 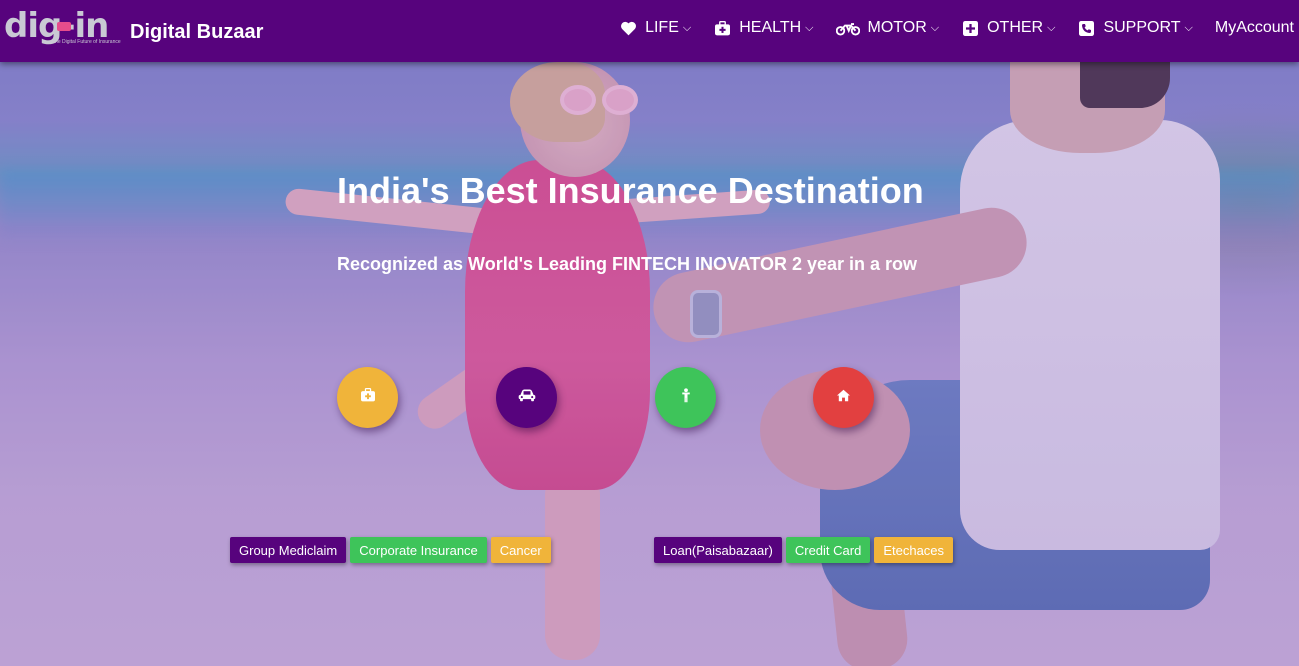 I want to click on credit-card-tag: Credit Card, so click(x=828, y=550).